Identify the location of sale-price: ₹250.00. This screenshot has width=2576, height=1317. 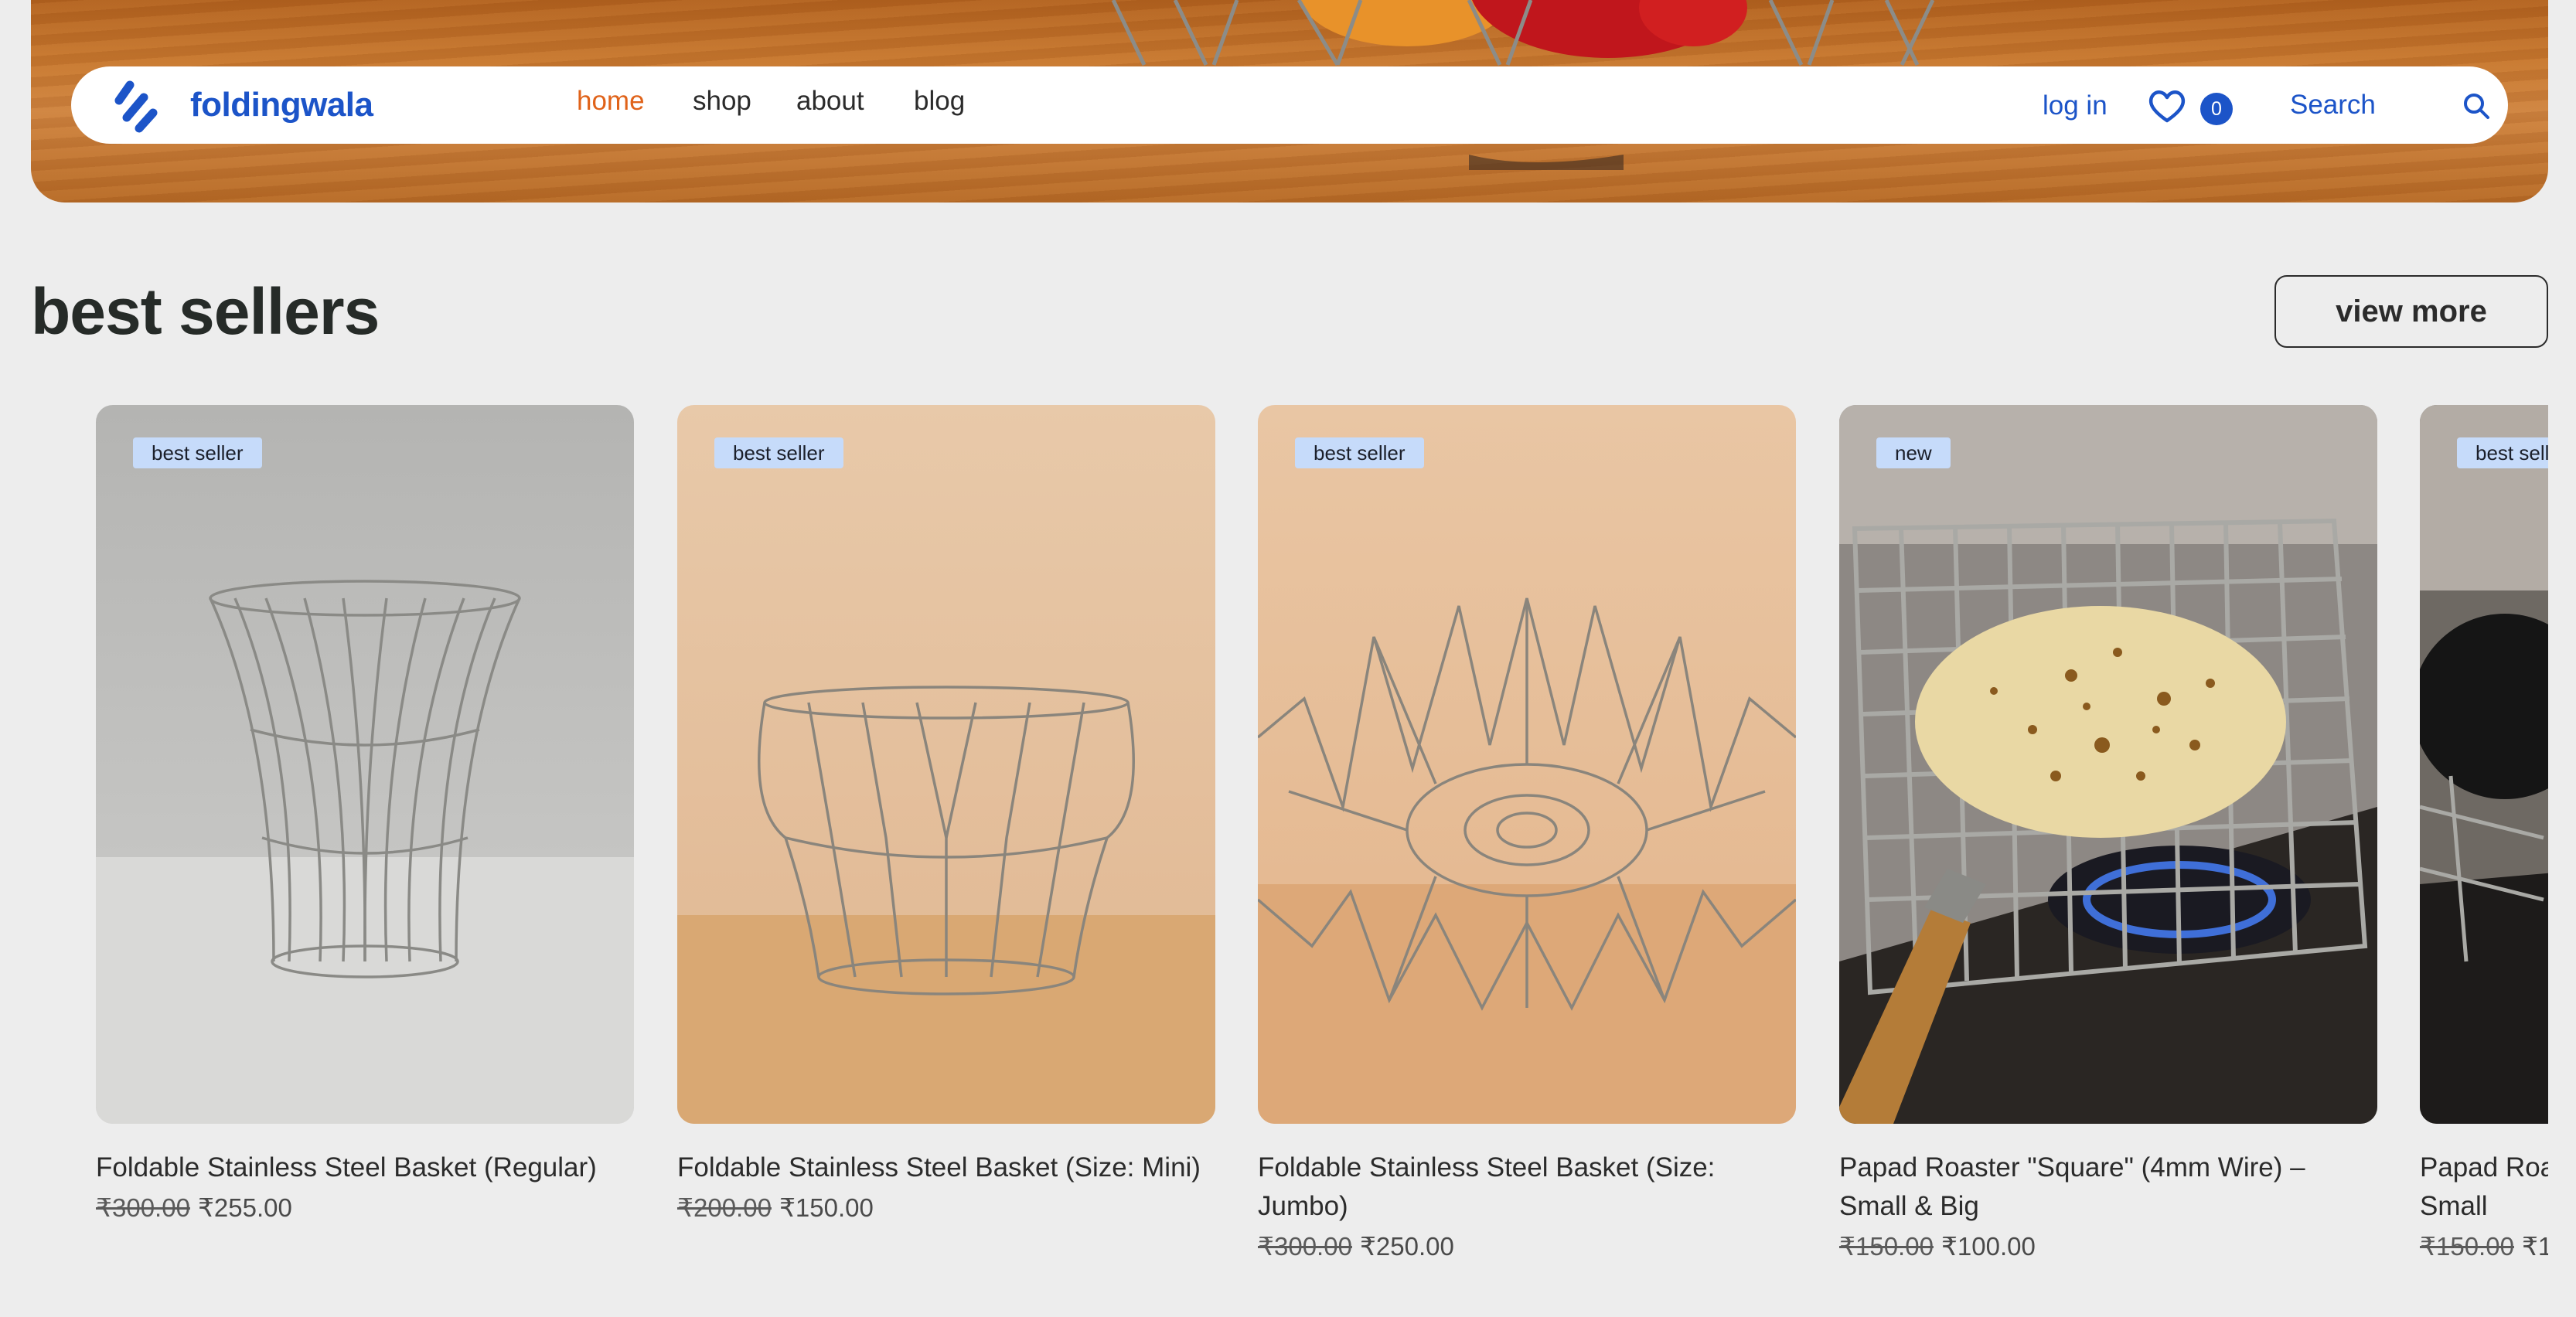
(1406, 1247).